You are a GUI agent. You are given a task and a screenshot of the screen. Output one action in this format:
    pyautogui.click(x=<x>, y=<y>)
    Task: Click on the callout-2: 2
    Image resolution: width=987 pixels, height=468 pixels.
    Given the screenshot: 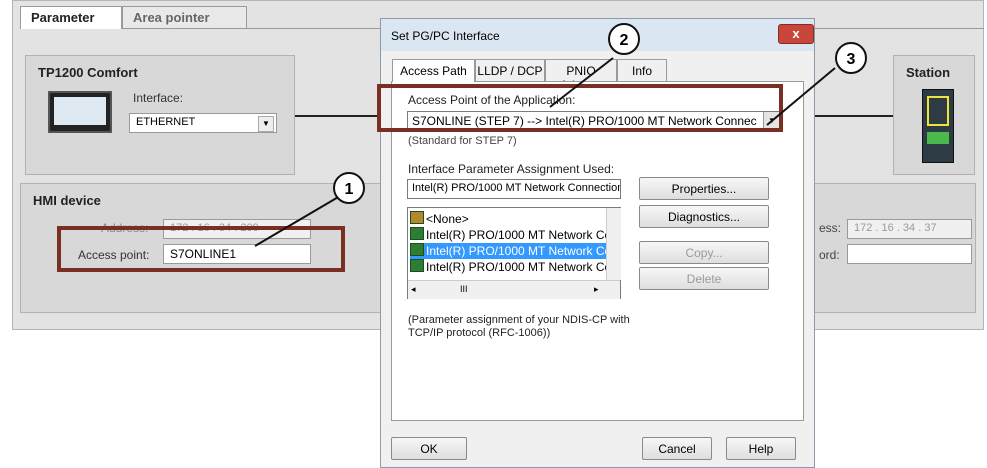 What is the action you would take?
    pyautogui.click(x=624, y=39)
    